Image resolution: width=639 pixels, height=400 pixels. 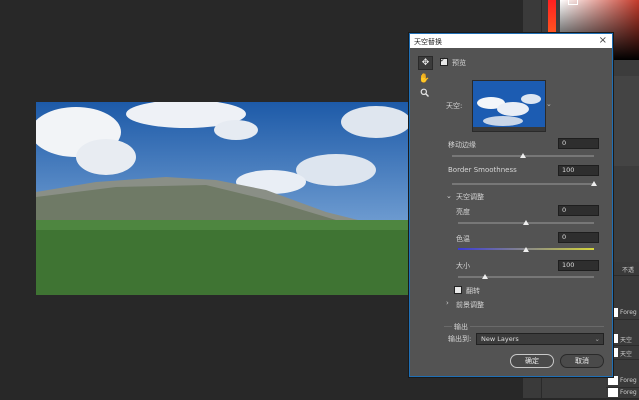 What do you see at coordinates (463, 212) in the screenshot?
I see `brightness-label: 亮度` at bounding box center [463, 212].